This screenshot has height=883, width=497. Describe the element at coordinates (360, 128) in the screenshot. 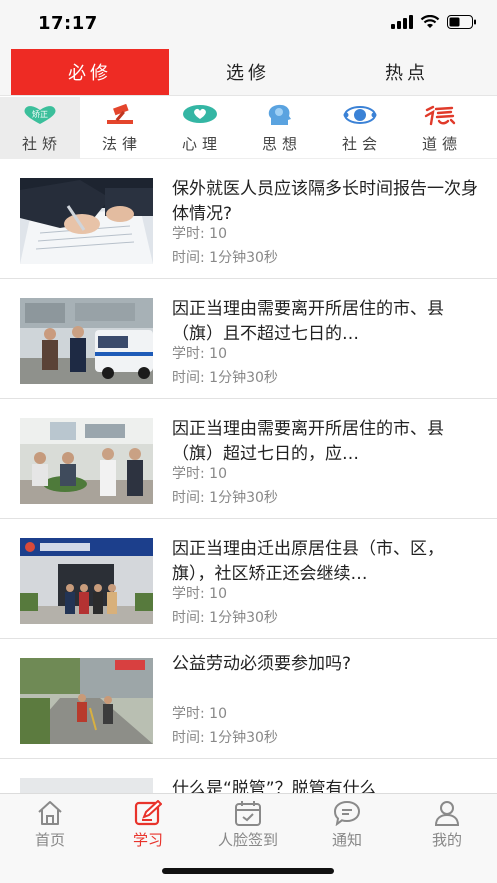

I see `category-society: 社会` at that location.